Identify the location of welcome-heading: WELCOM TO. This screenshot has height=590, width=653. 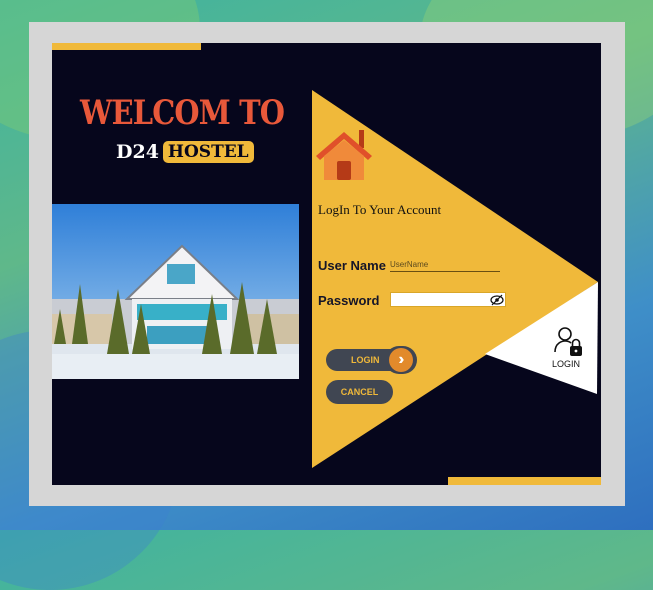
(182, 113).